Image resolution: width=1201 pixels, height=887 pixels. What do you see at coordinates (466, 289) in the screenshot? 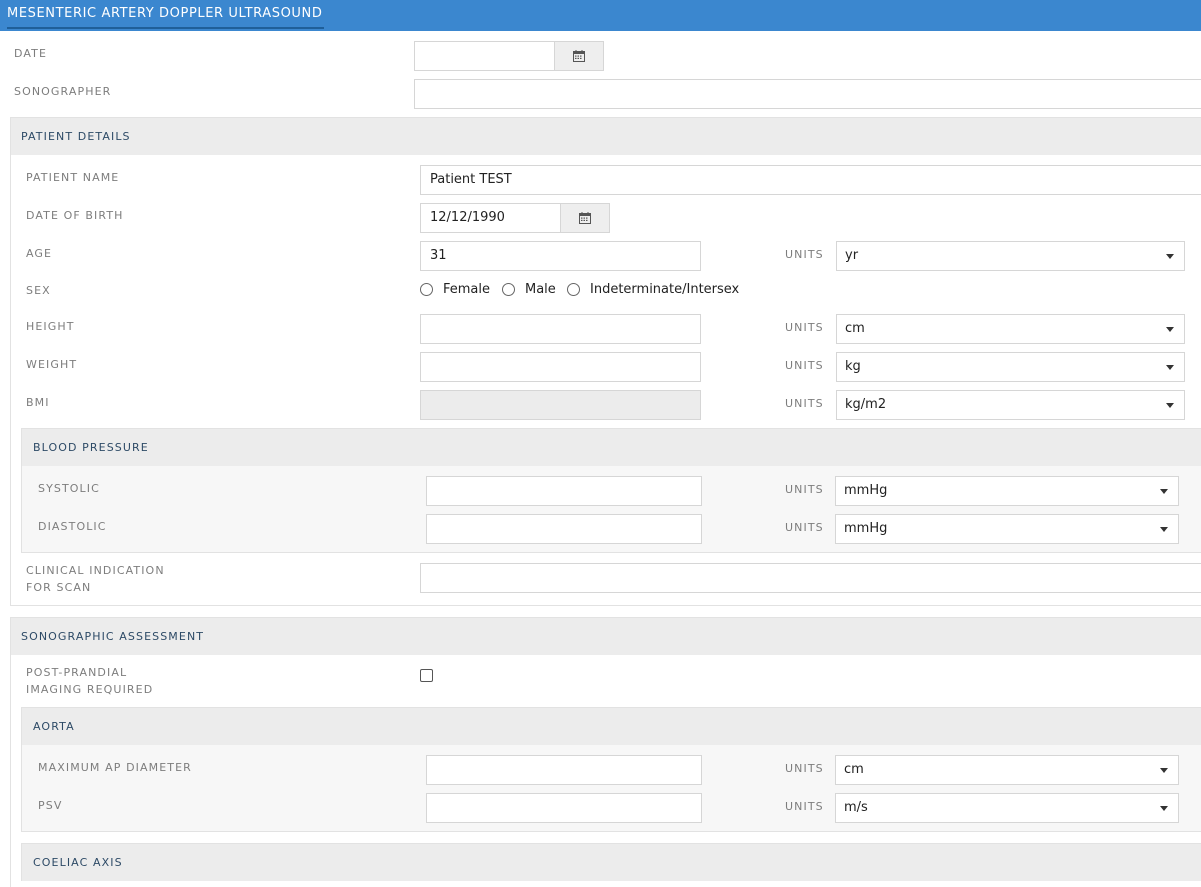
I see `sex-female-label: Female` at bounding box center [466, 289].